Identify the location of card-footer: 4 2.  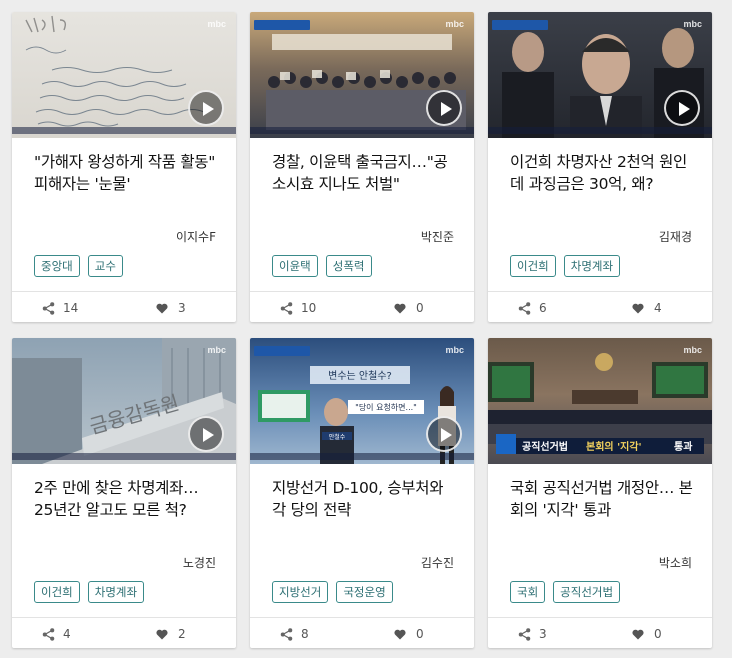
(124, 633).